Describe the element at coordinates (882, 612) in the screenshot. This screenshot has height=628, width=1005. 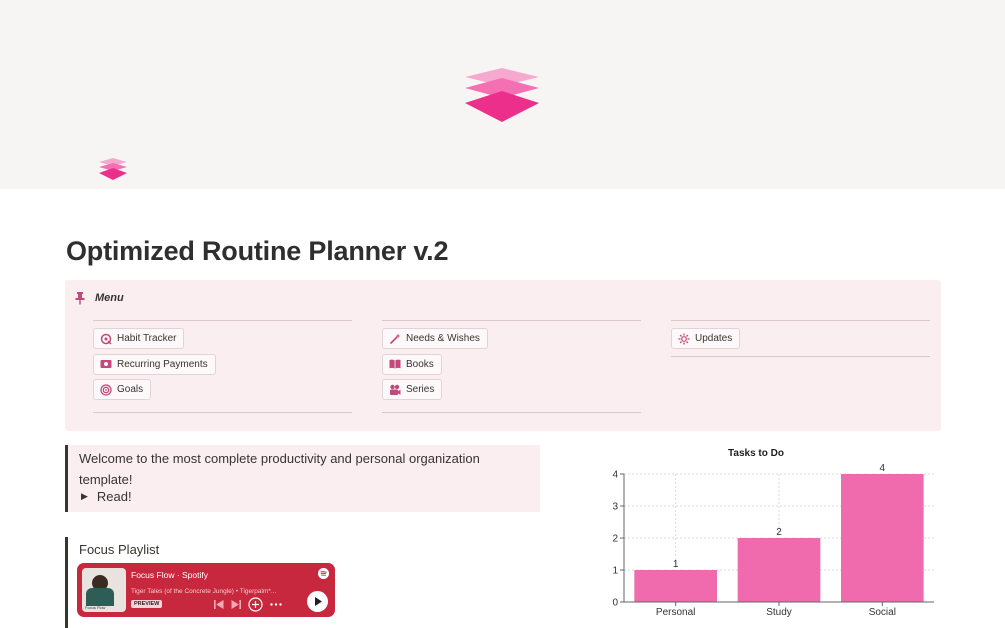
I see `x-tick-label: Social` at that location.